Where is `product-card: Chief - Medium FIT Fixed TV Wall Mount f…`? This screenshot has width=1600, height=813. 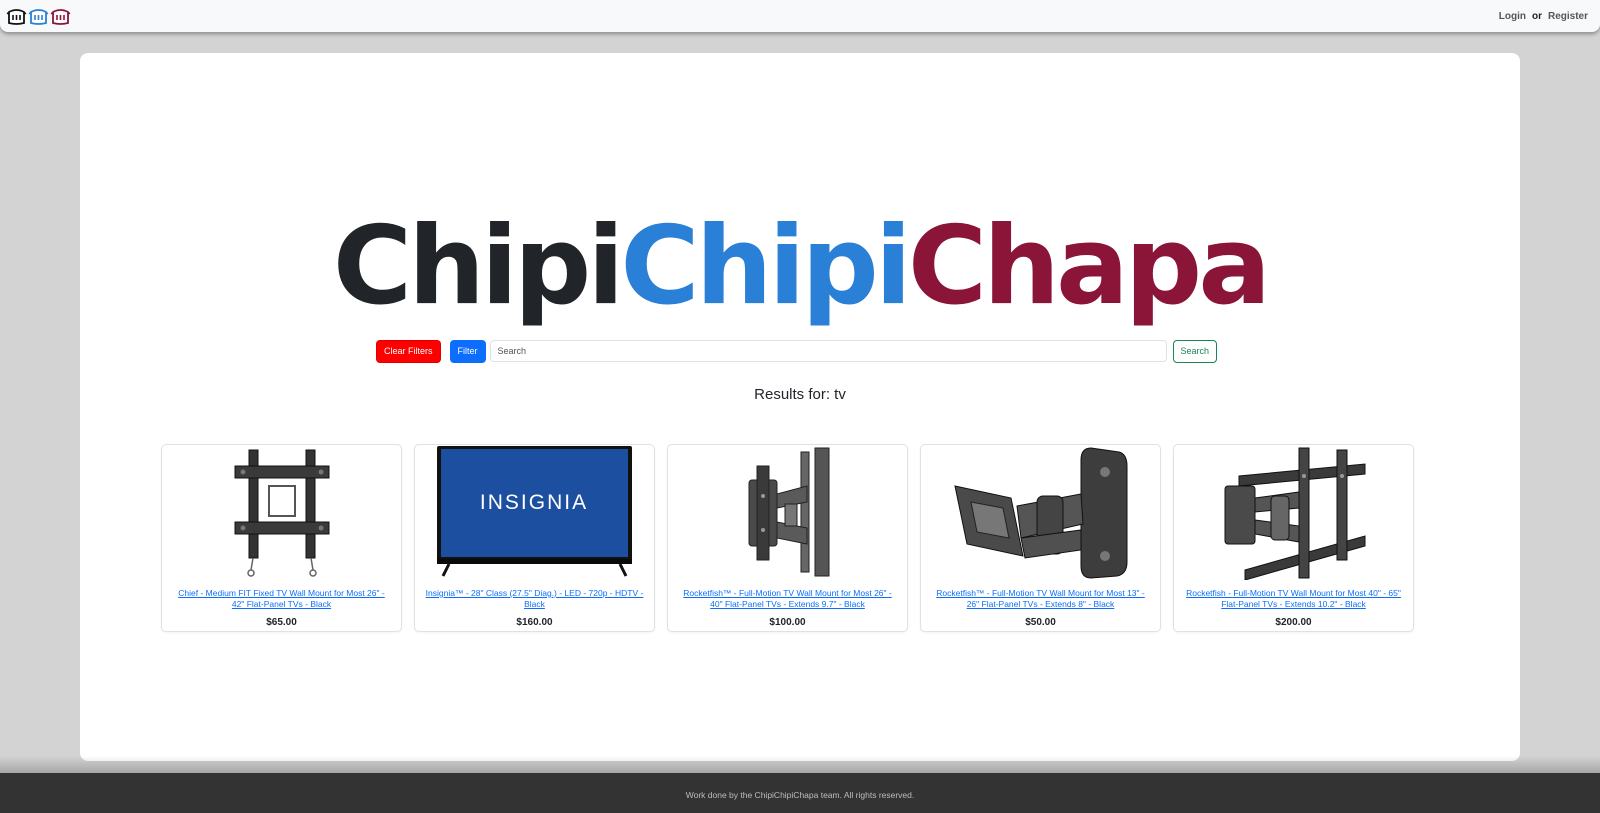 product-card: Chief - Medium FIT Fixed TV Wall Mount f… is located at coordinates (281, 538).